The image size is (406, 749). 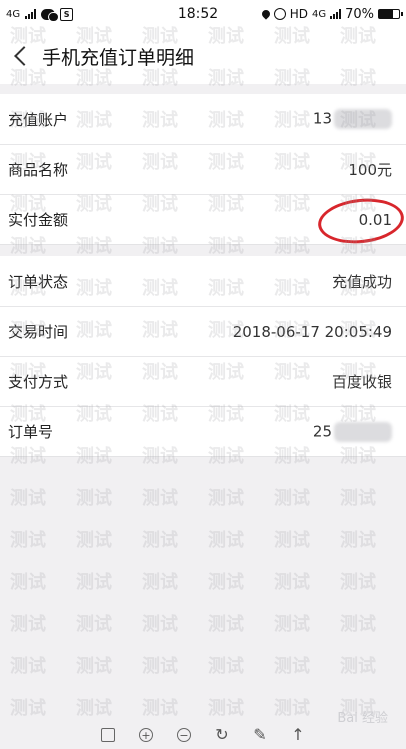 I want to click on battery-percent: 70%, so click(x=359, y=14).